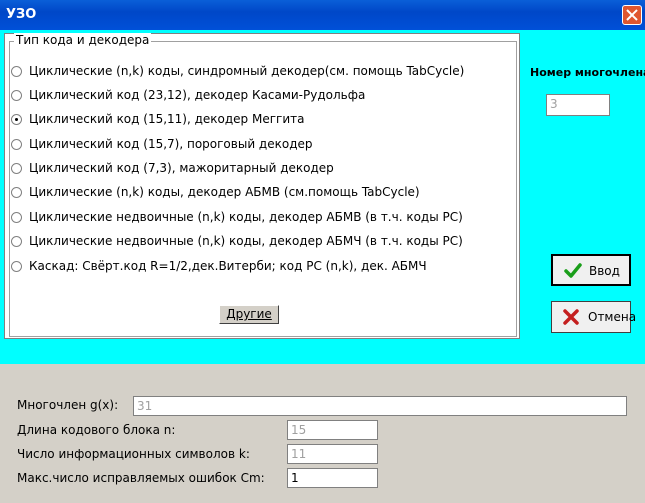  I want to click on close-button, so click(632, 15).